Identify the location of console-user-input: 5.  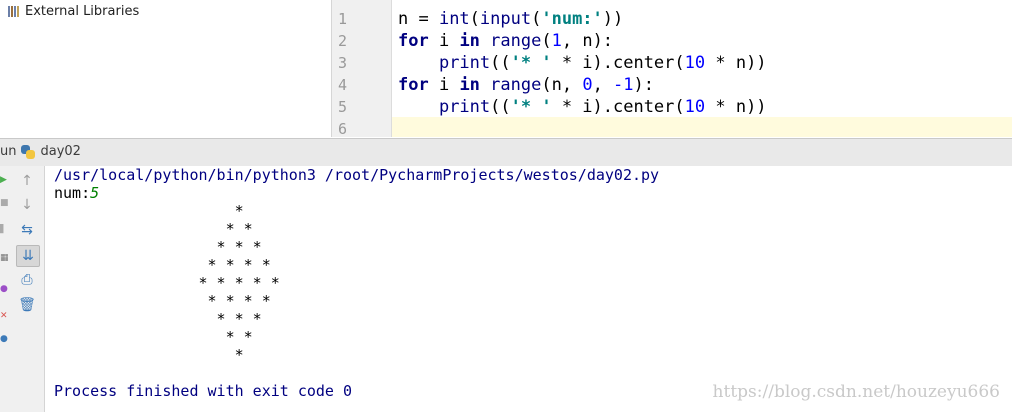
(95, 193).